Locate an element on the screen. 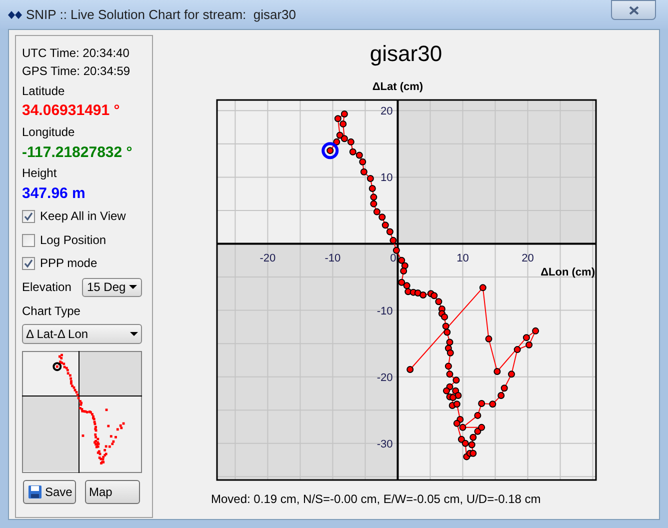  chart-type-dropdown: Δ Lat-Δ Lon is located at coordinates (82, 334).